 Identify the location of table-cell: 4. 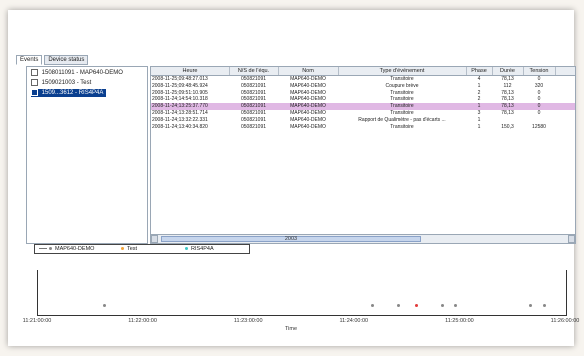
(479, 79).